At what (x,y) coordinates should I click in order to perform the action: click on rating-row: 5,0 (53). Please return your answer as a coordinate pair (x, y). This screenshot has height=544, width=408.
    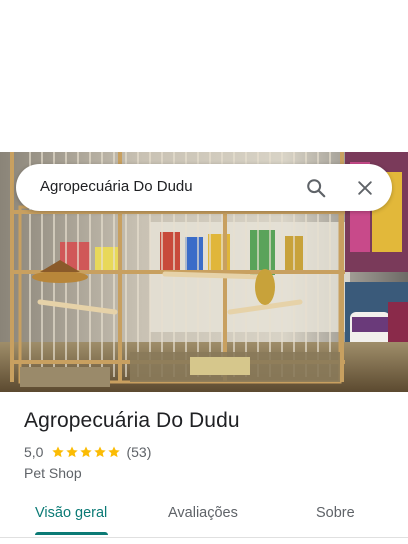
    Looking at the image, I should click on (87, 452).